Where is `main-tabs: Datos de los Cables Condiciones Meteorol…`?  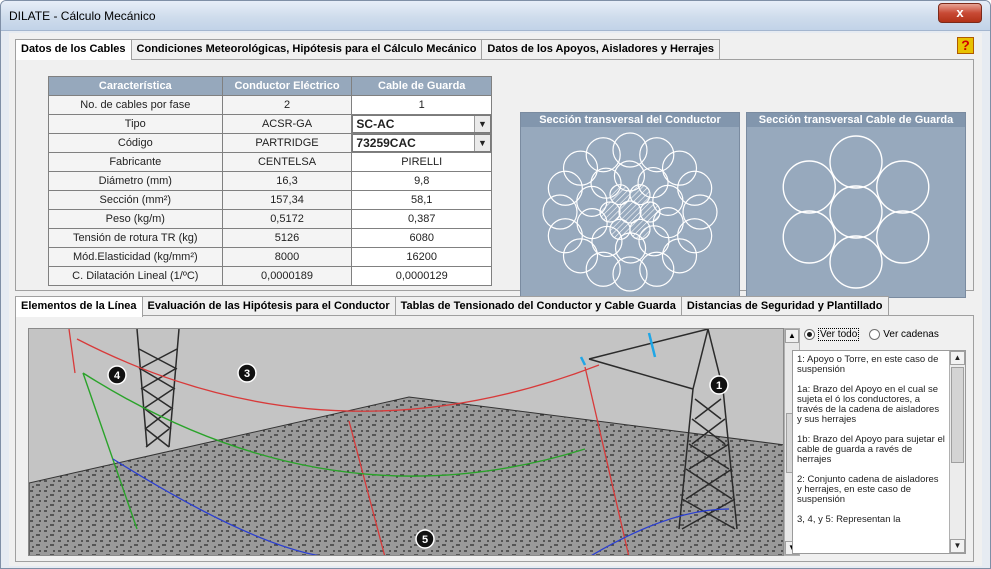 main-tabs: Datos de los Cables Condiciones Meteorol… is located at coordinates (368, 49).